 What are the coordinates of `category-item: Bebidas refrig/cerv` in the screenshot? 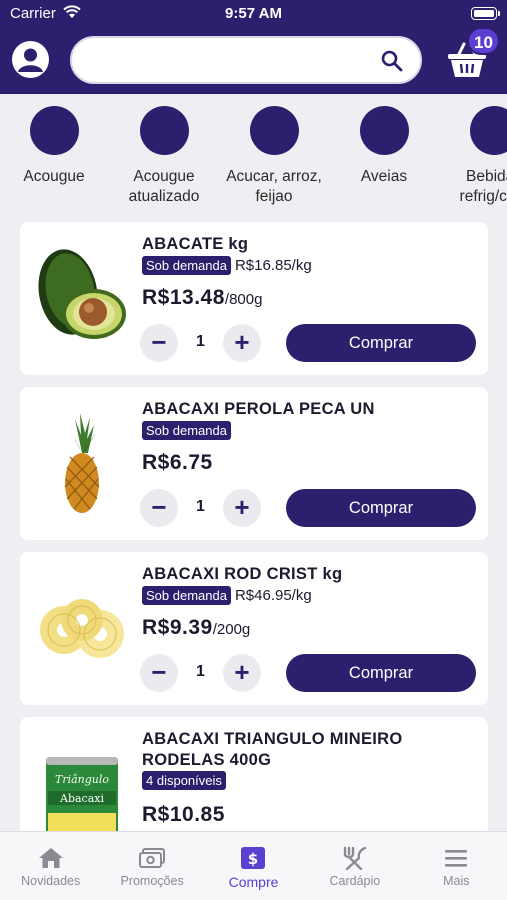 It's located at (470, 156).